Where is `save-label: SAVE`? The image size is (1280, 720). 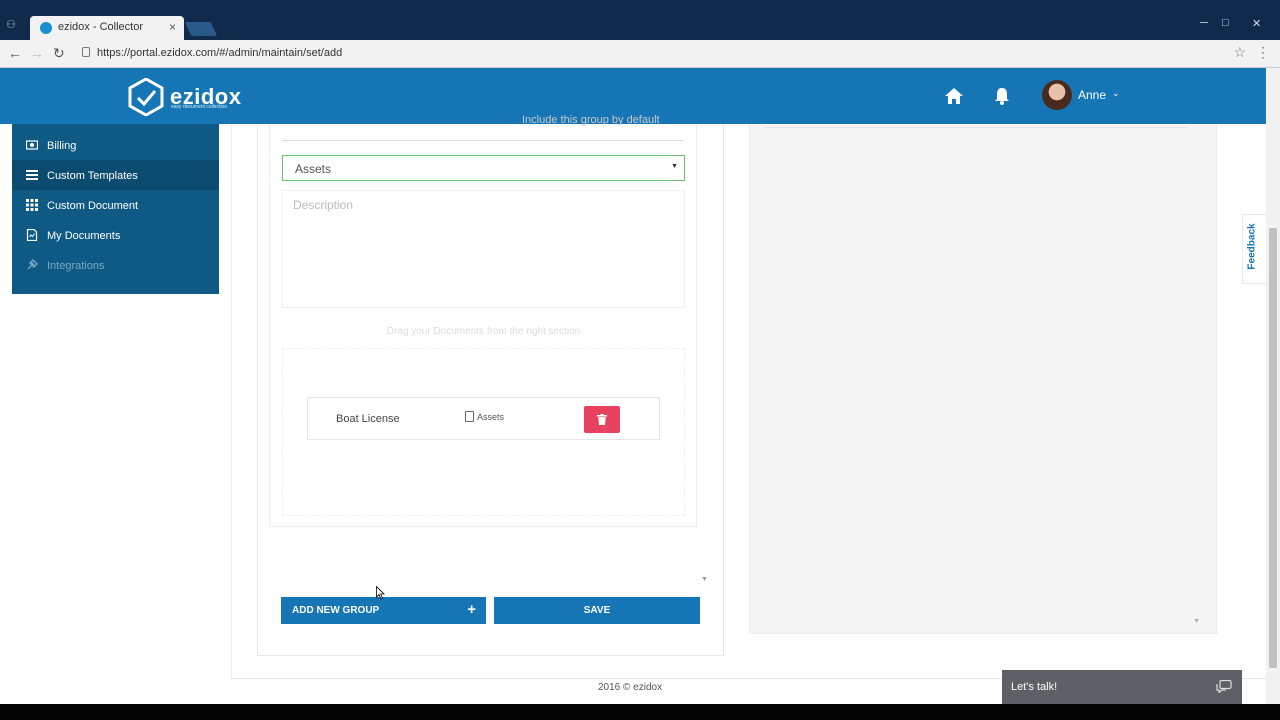
save-label: SAVE is located at coordinates (597, 610).